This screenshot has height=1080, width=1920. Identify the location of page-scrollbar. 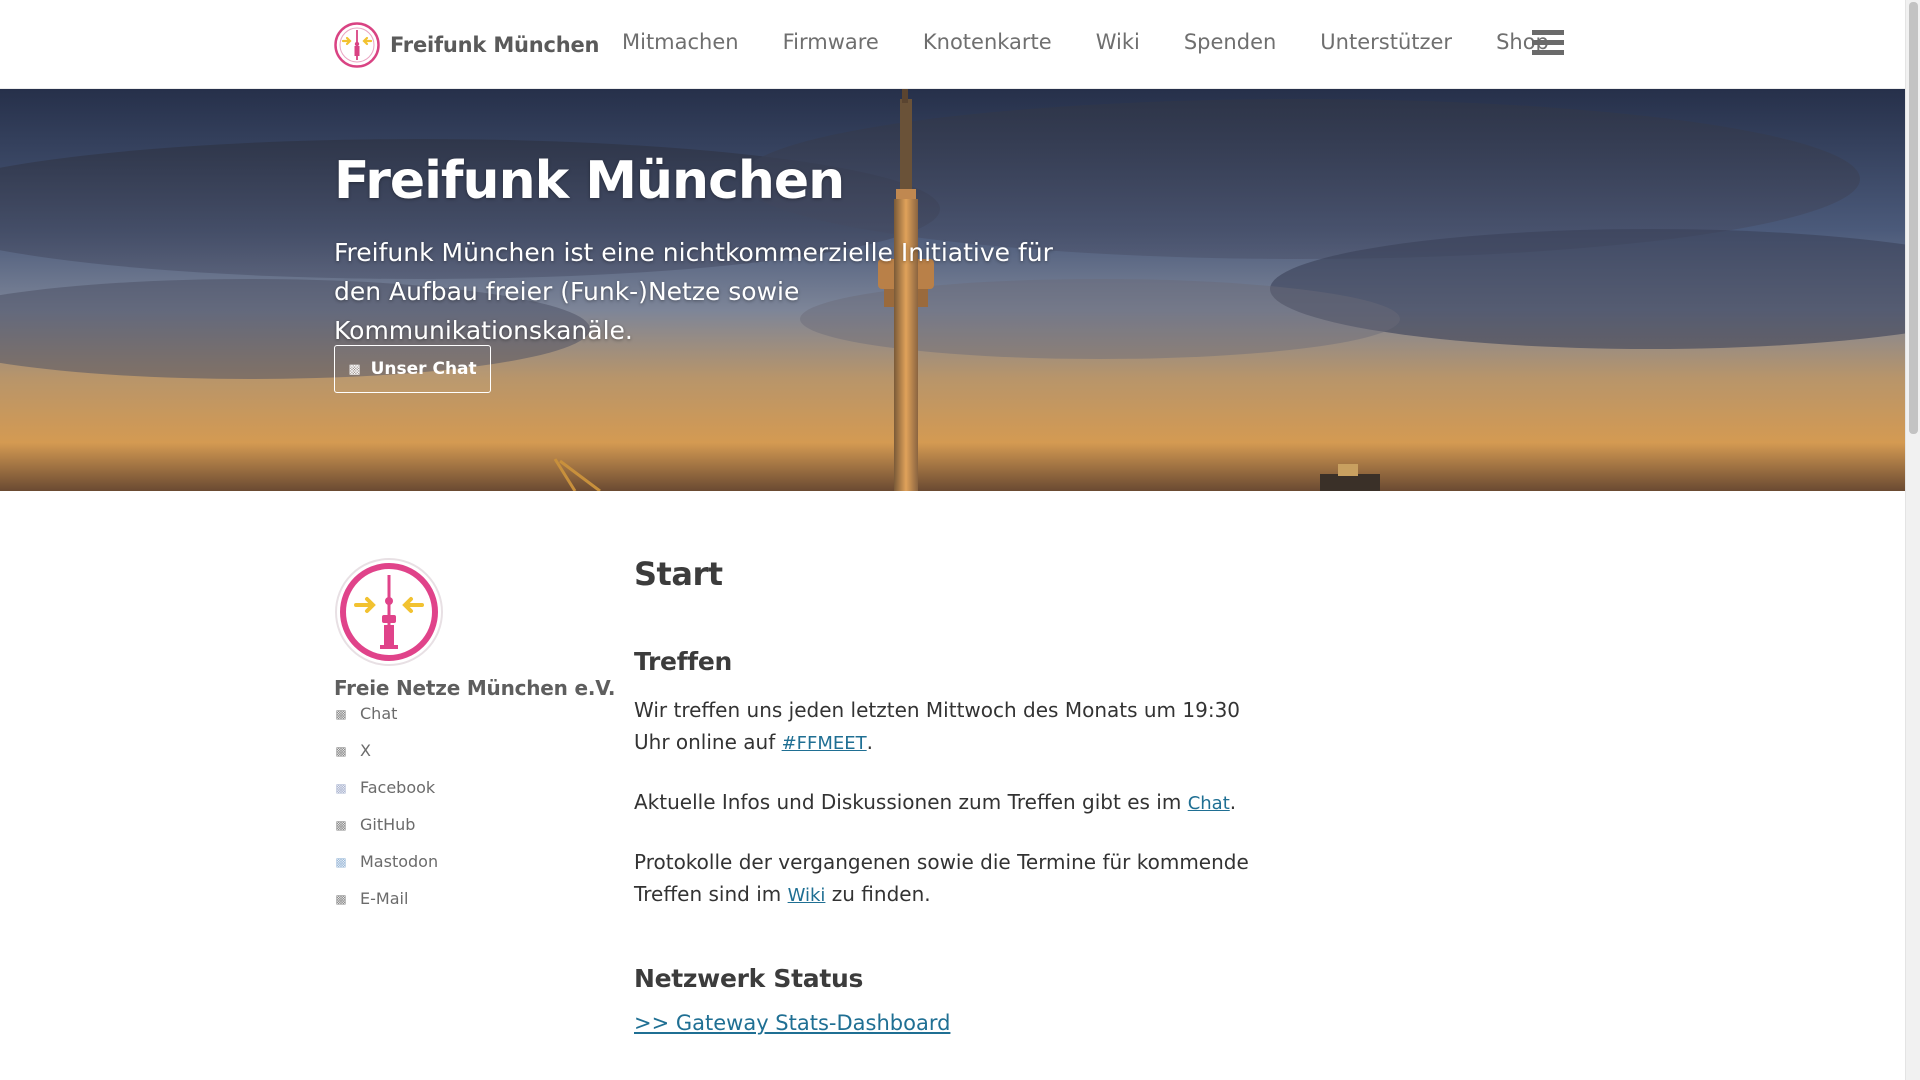
(1912, 540).